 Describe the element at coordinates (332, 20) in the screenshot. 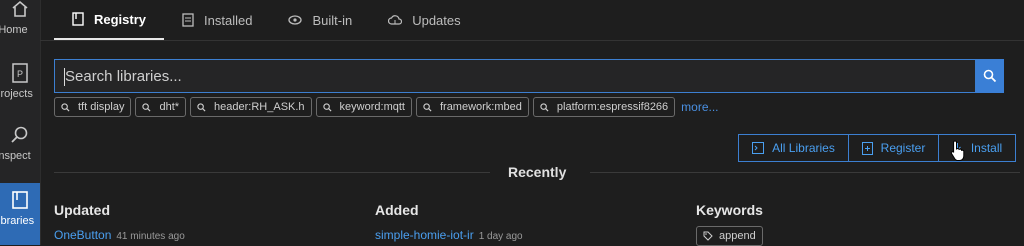

I see `tab-label: Built-in` at that location.